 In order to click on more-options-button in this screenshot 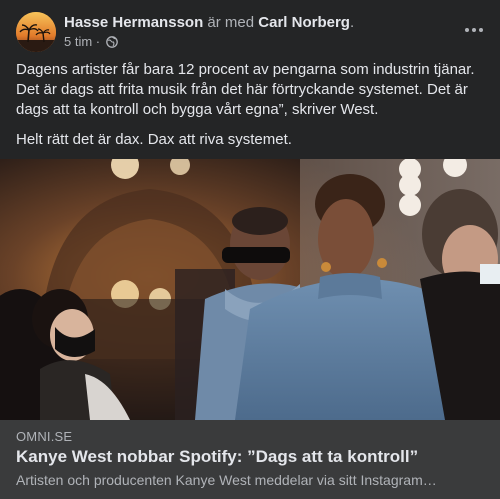, I will do `click(474, 30)`.